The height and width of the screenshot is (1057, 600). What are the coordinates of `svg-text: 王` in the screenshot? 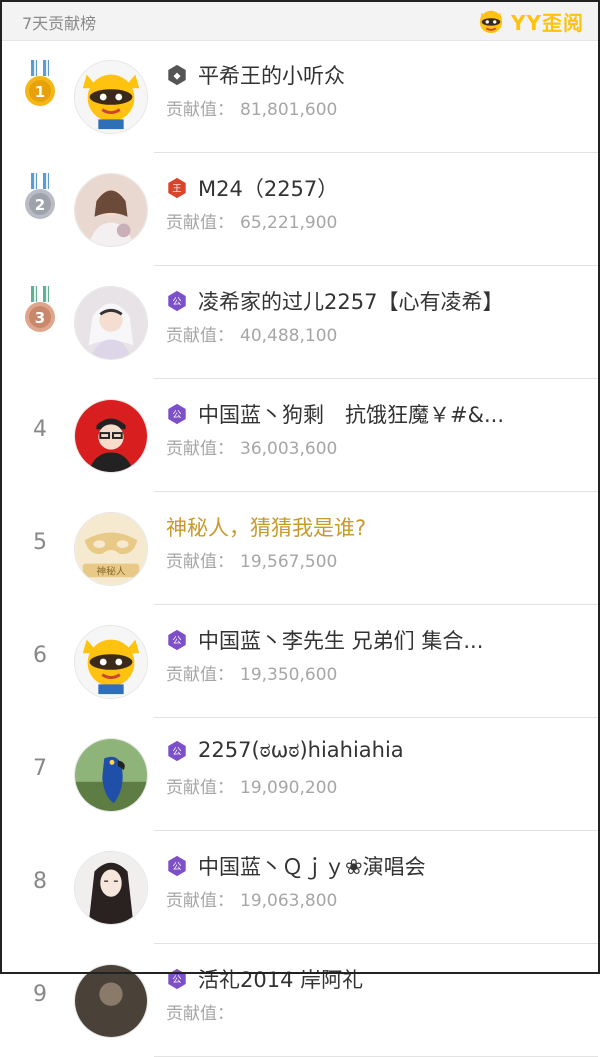 It's located at (176, 189).